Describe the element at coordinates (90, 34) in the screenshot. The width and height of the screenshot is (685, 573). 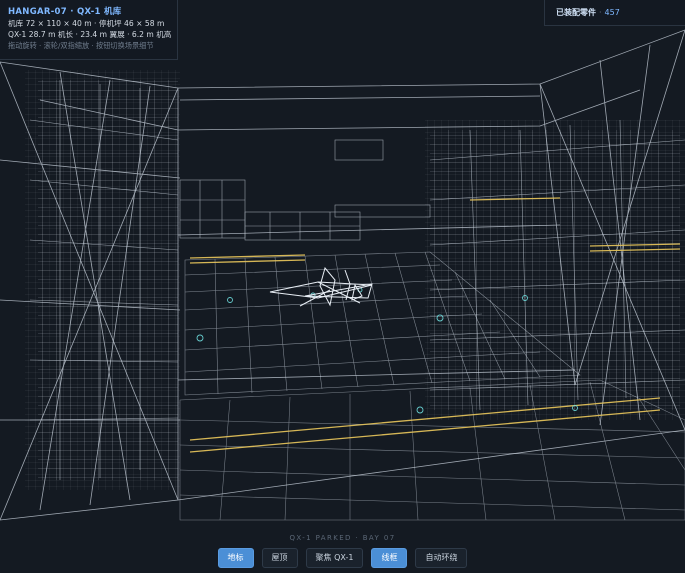
I see `aircraft-dimensions: QX-1 28.7 m 机长 · 23.4 m 翼展 · 6.2 m 机高` at that location.